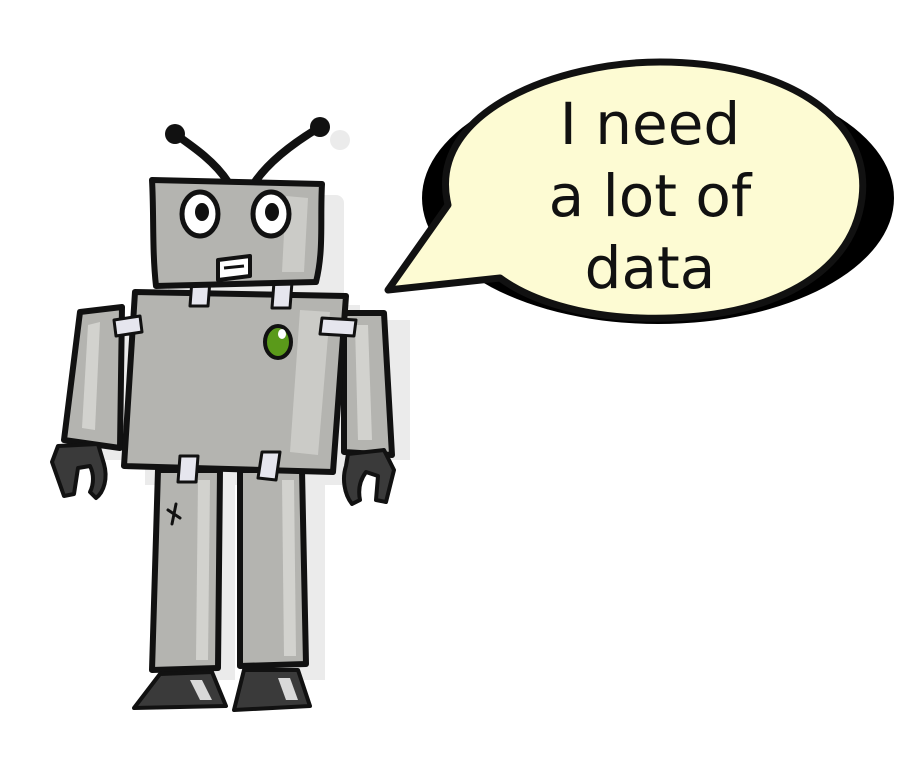 Image resolution: width=918 pixels, height=764 pixels. Describe the element at coordinates (369, 477) in the screenshot. I see `right-claw` at that location.